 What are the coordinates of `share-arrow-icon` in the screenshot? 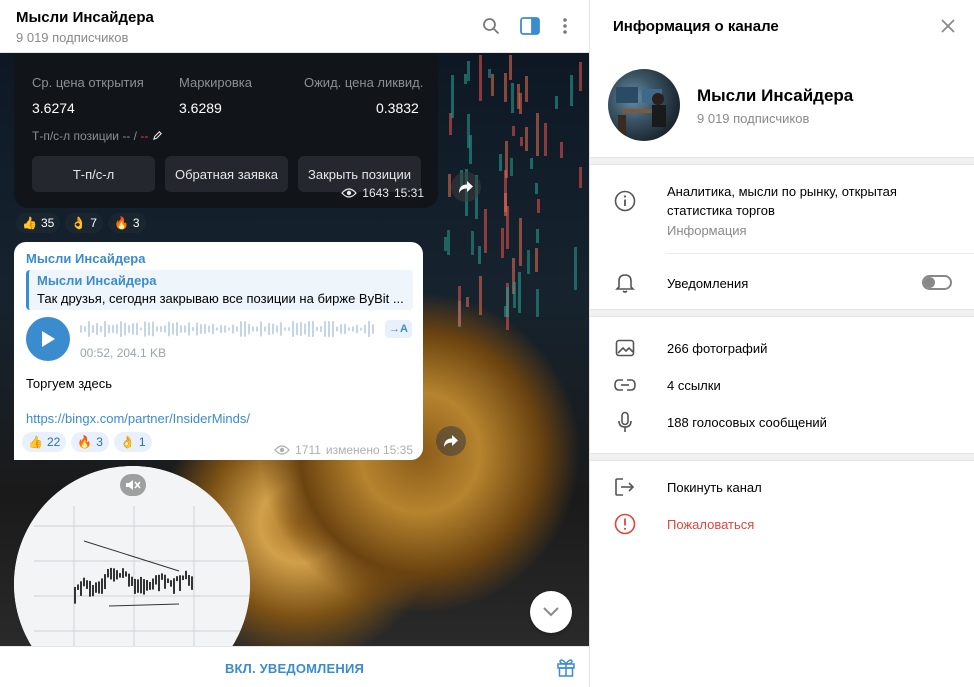 It's located at (451, 441).